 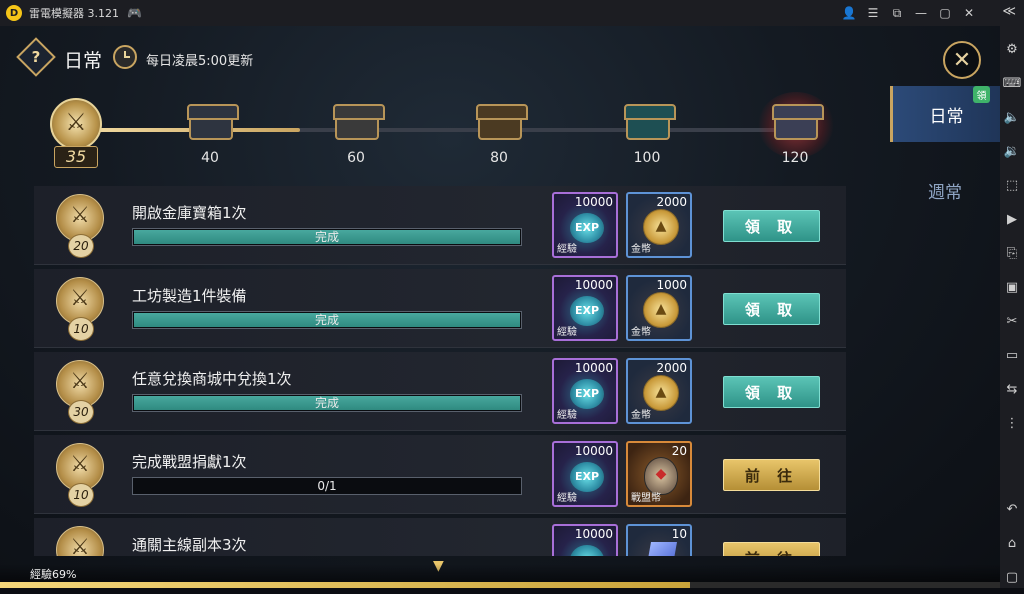 I want to click on claim-badge: 領, so click(x=981, y=94).